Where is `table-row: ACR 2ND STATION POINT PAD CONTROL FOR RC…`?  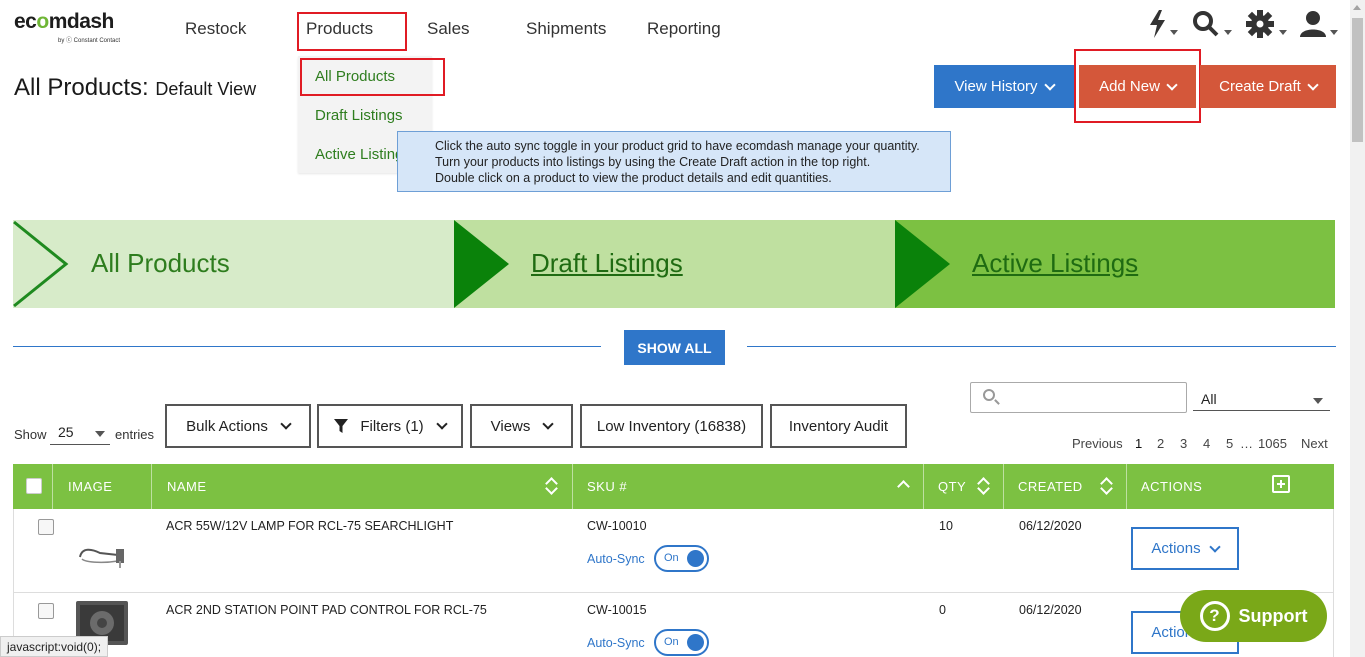 table-row: ACR 2ND STATION POINT PAD CONTROL FOR RC… is located at coordinates (673, 625).